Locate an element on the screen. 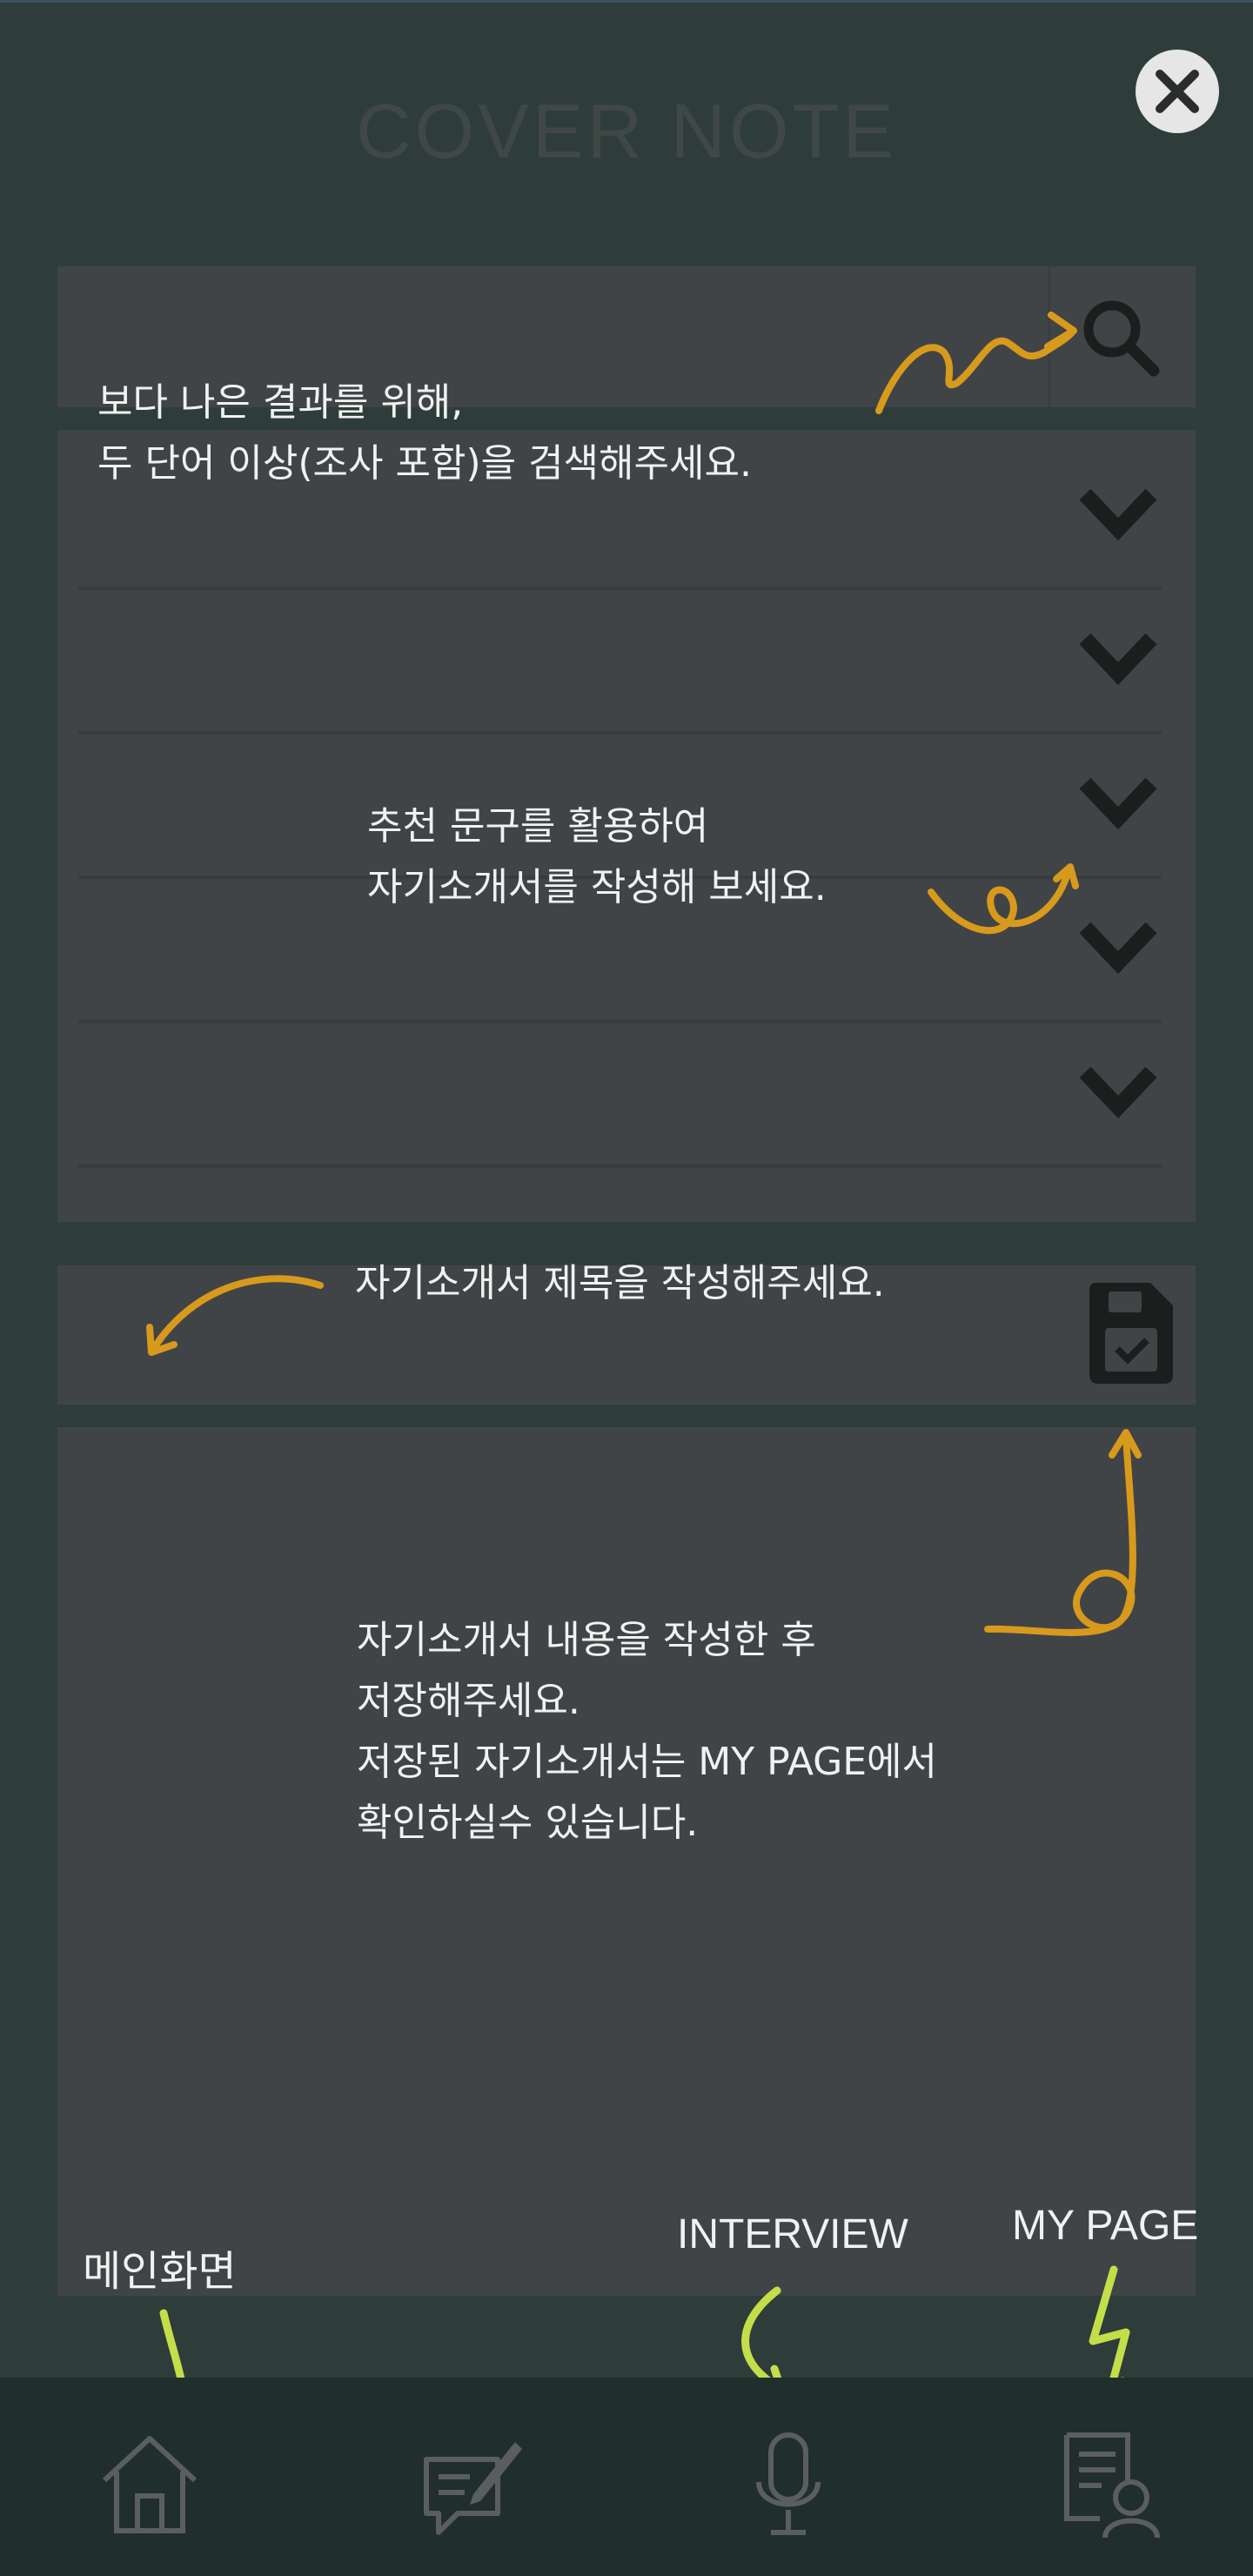 The image size is (1253, 2576). label-home: 메인화면 is located at coordinates (160, 2272).